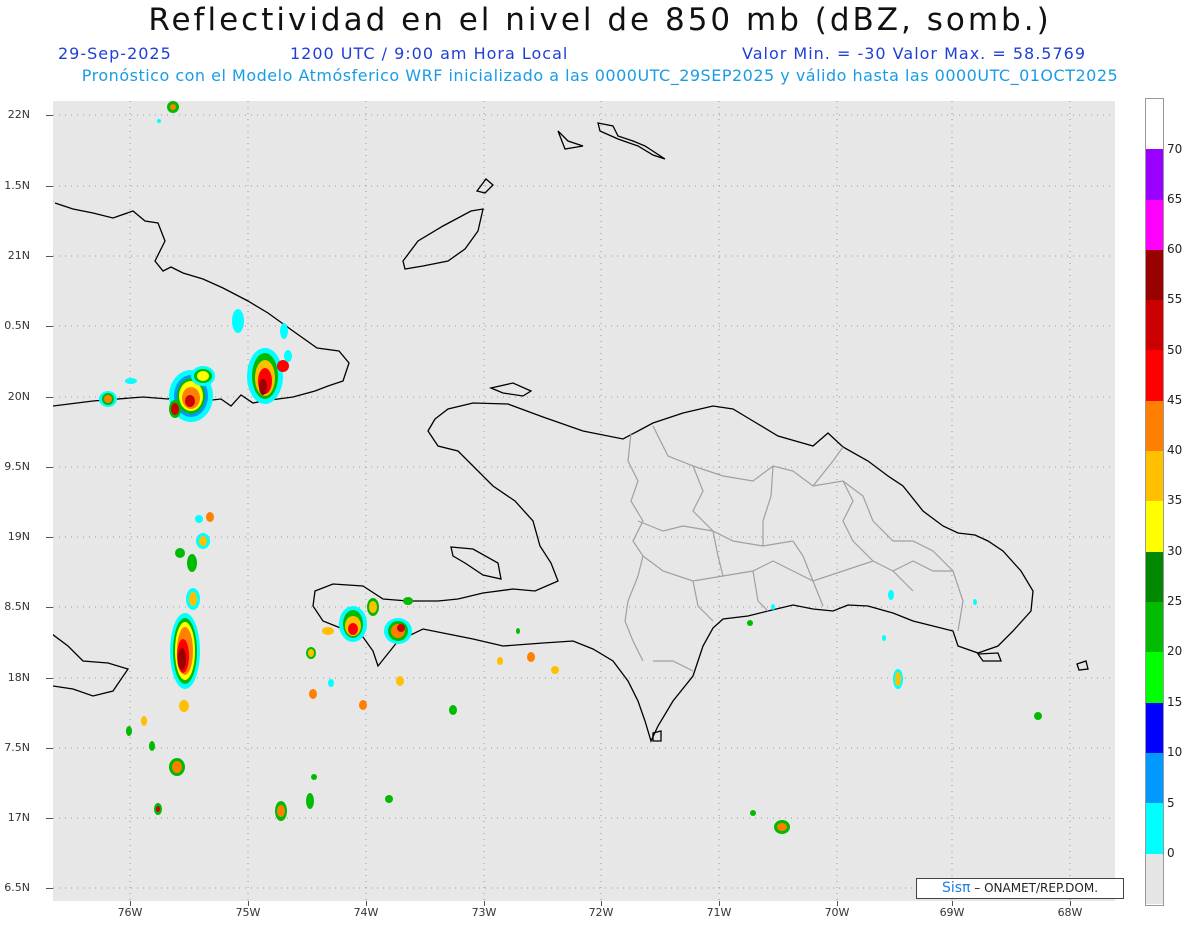  I want to click on tortuga-coast, so click(510, 389).